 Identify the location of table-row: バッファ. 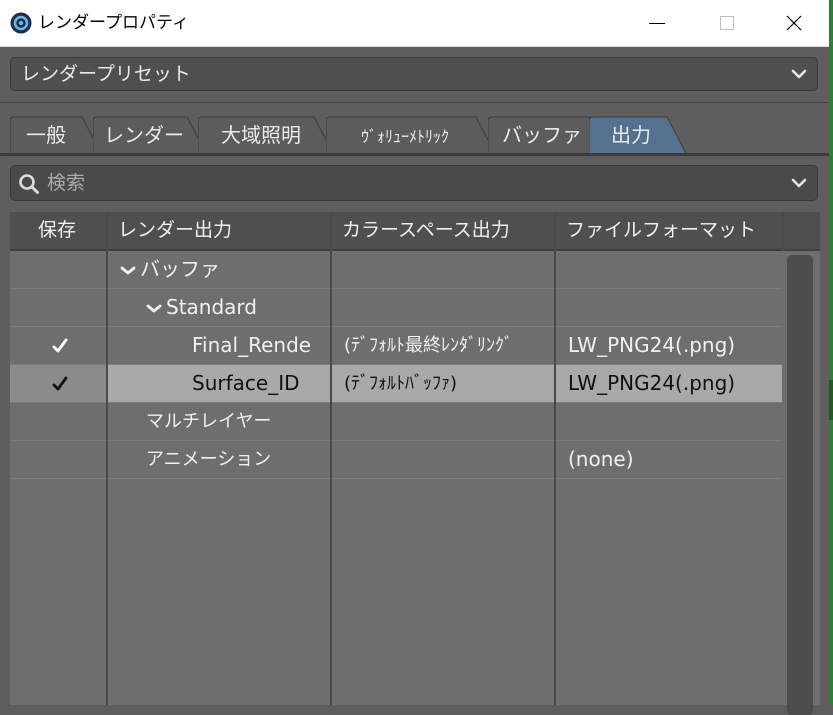
(396, 270).